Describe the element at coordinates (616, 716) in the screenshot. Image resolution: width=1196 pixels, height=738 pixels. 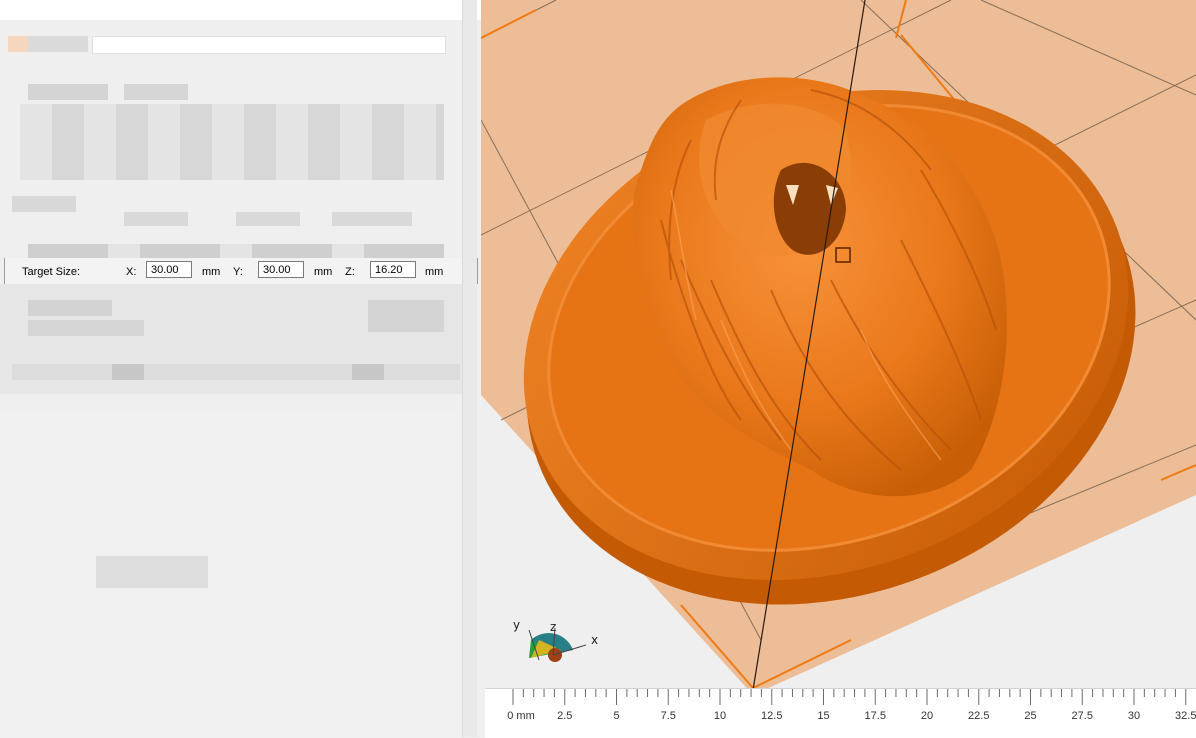
I see `ruler-tick-label: 5` at that location.